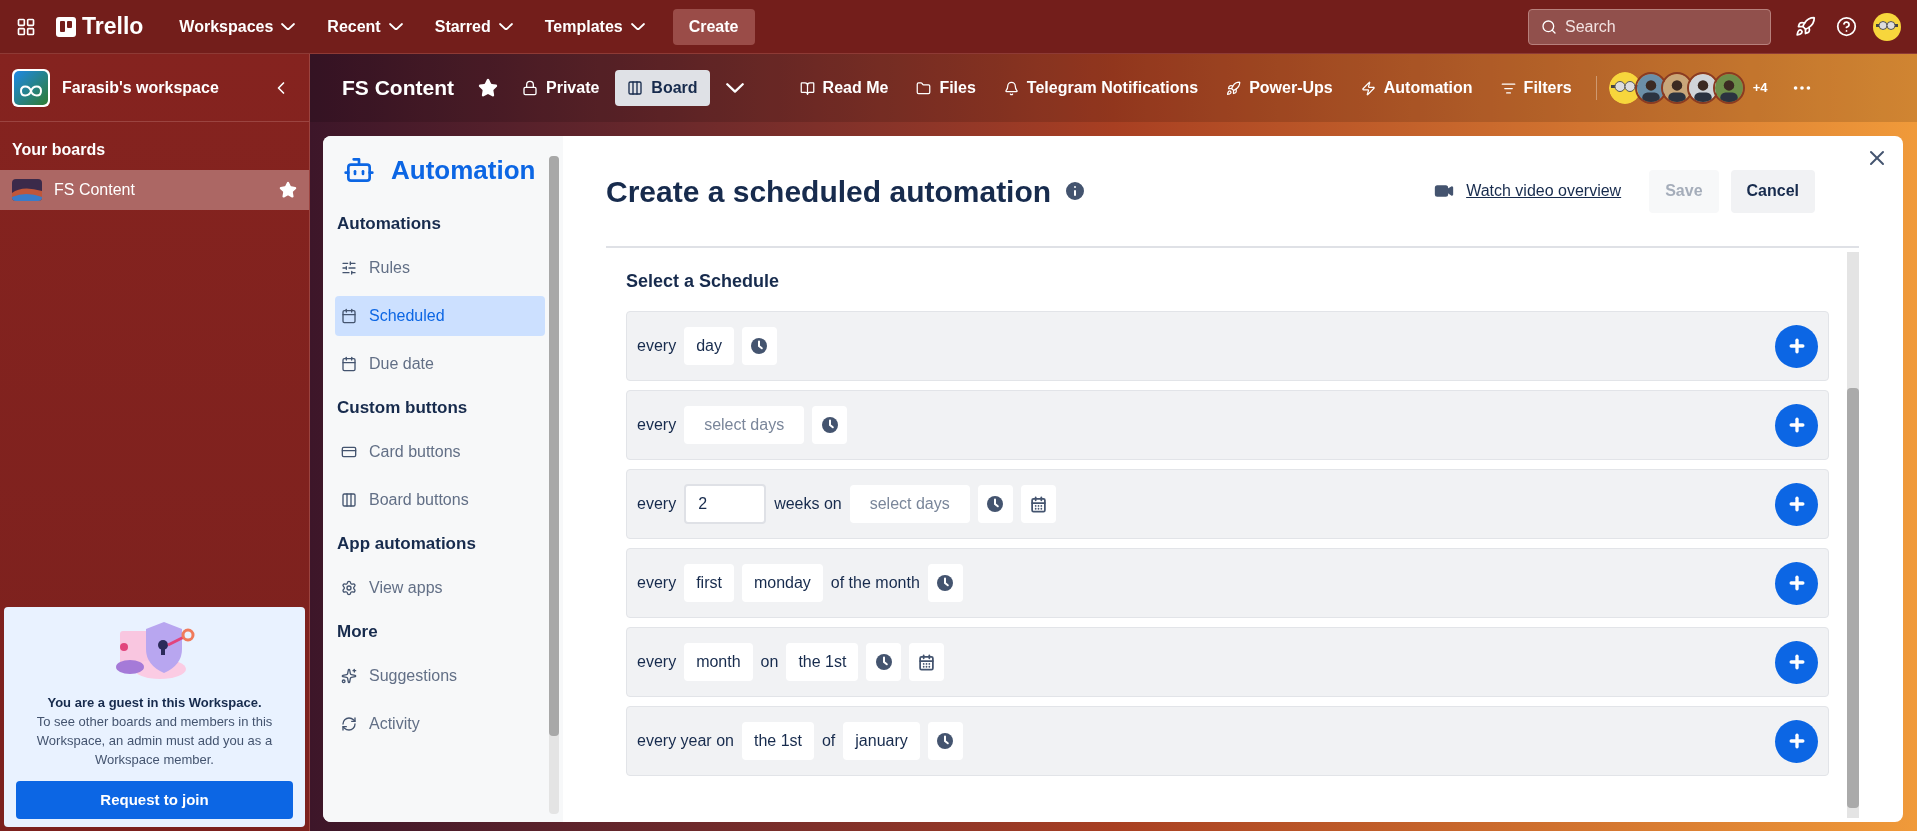  What do you see at coordinates (440, 724) in the screenshot?
I see `nav-item: Activity` at bounding box center [440, 724].